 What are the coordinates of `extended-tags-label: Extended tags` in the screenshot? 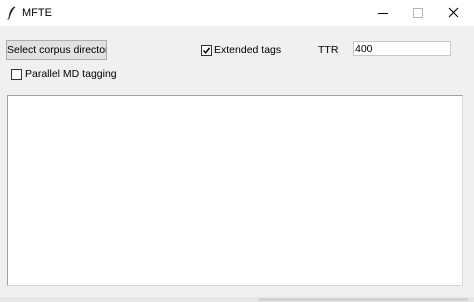 It's located at (248, 50).